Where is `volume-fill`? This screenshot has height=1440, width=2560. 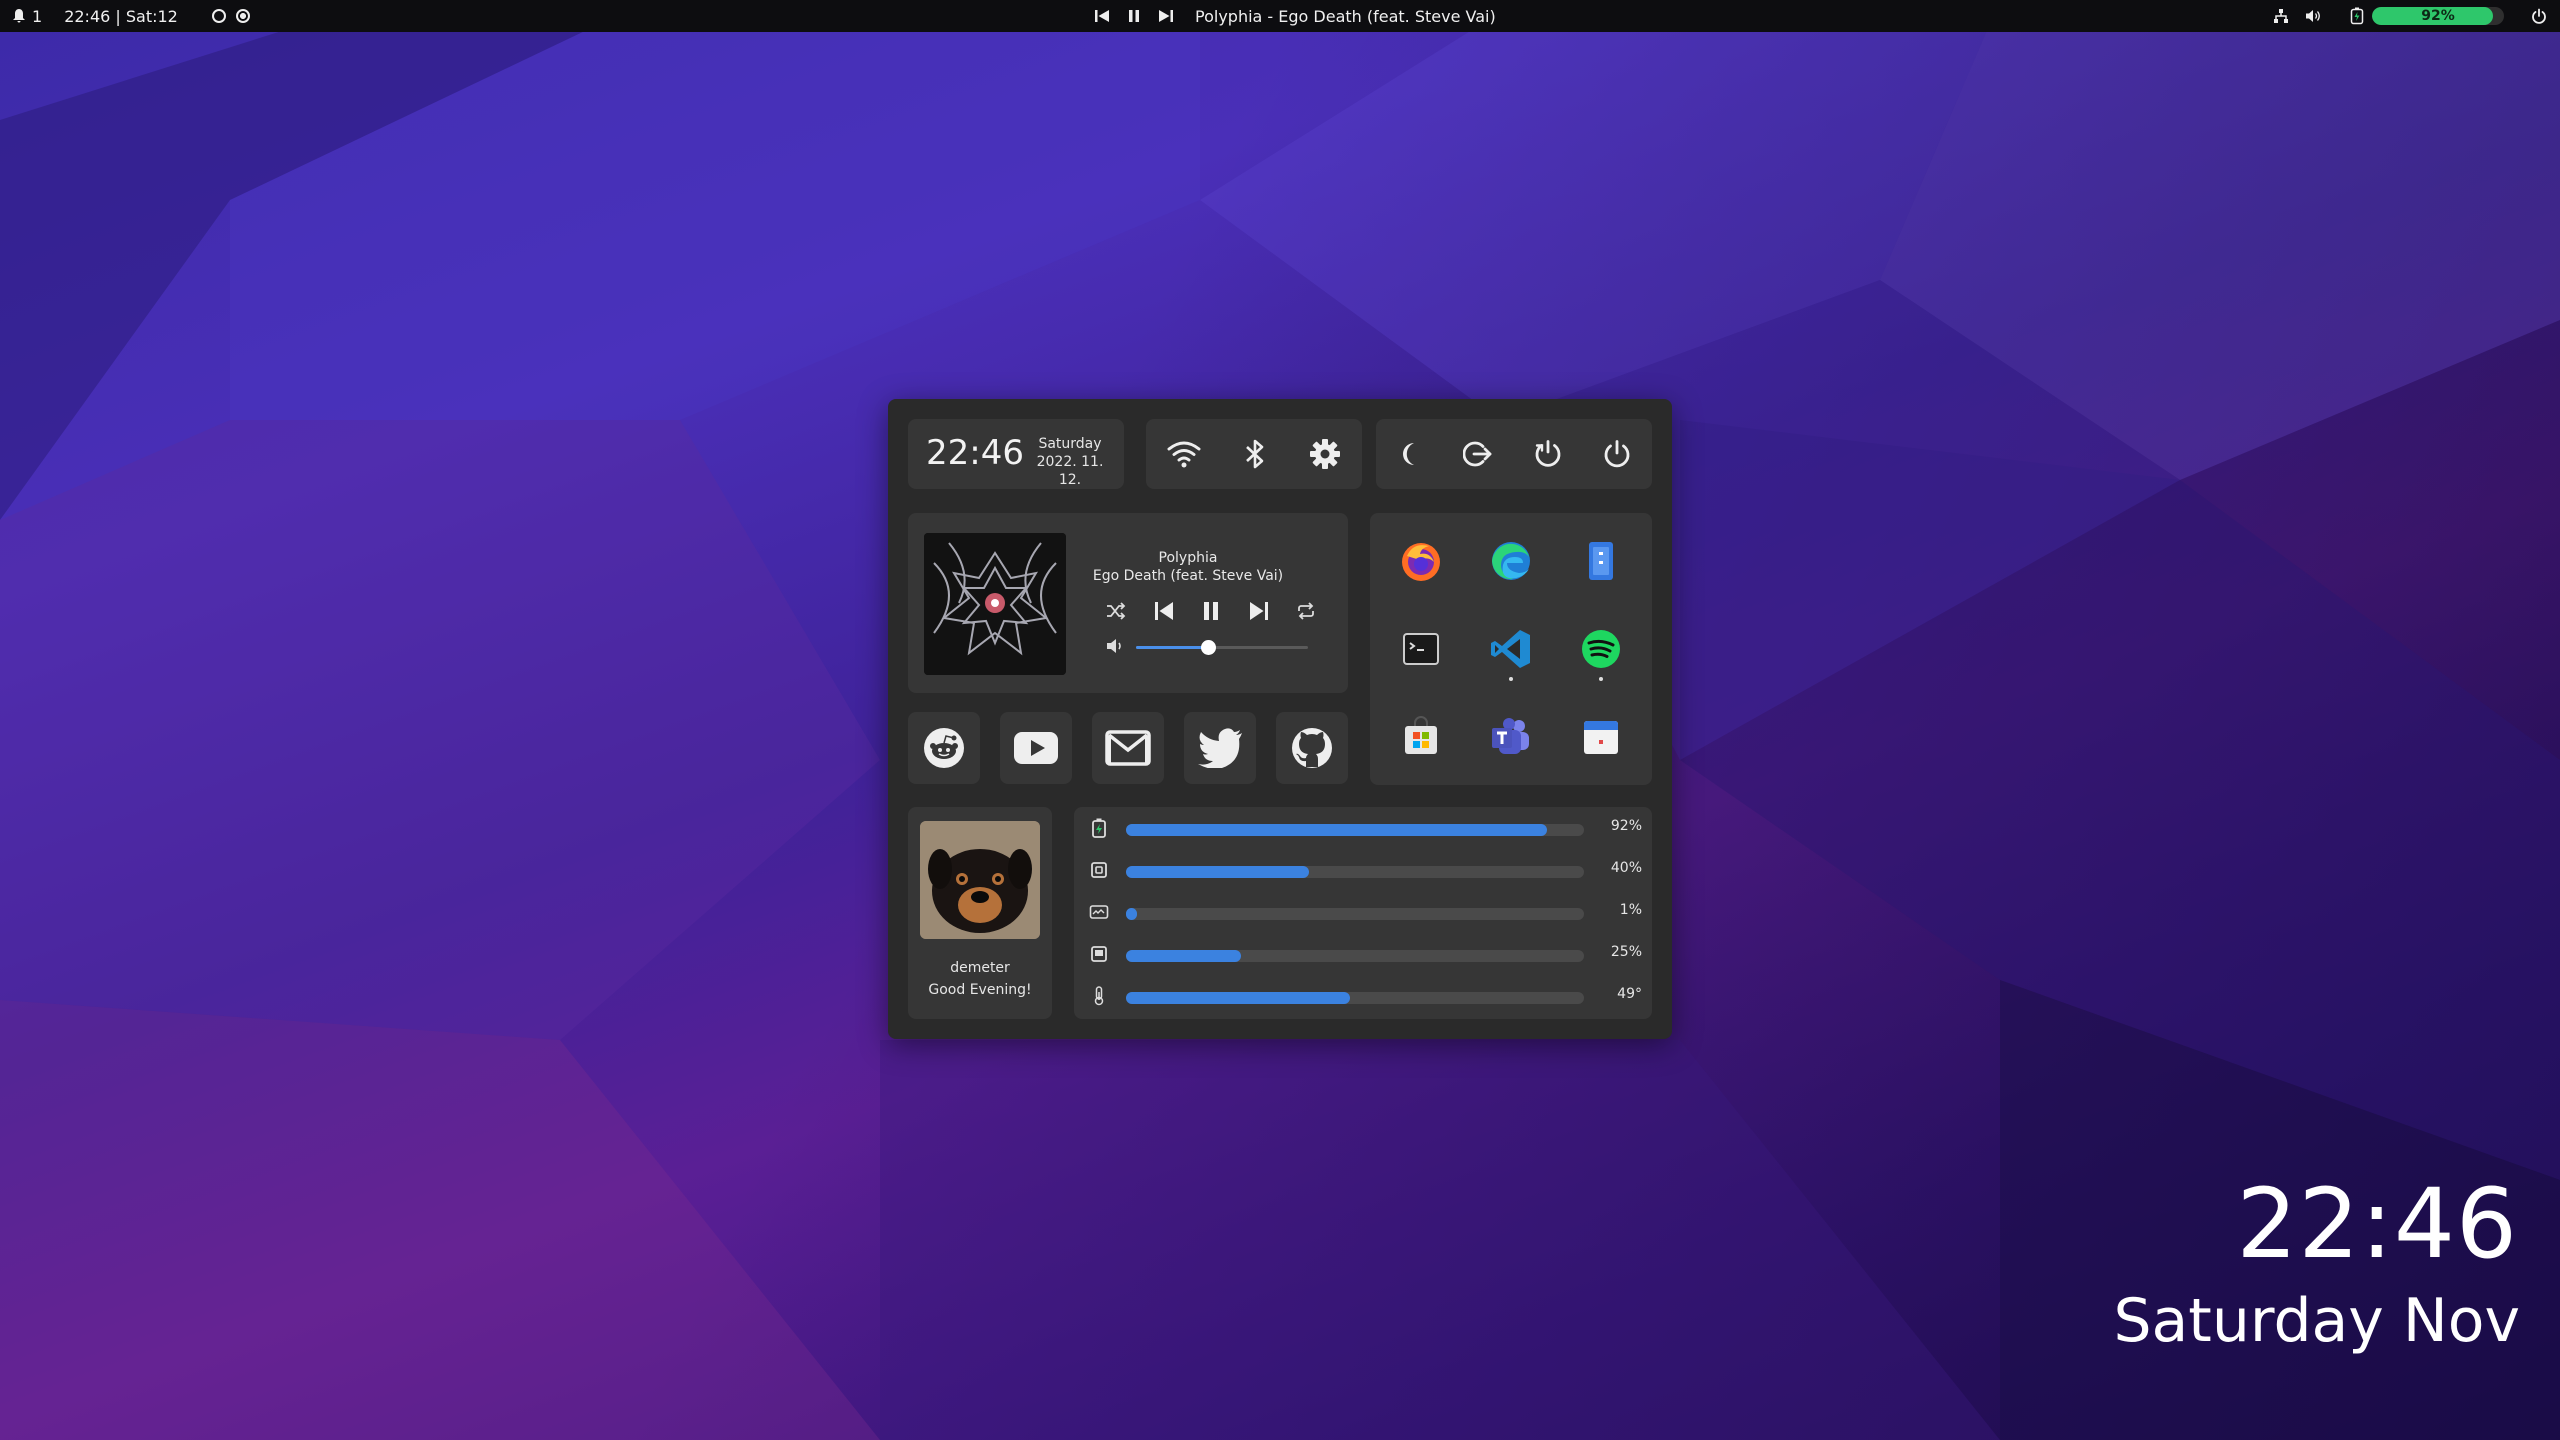 volume-fill is located at coordinates (1172, 647).